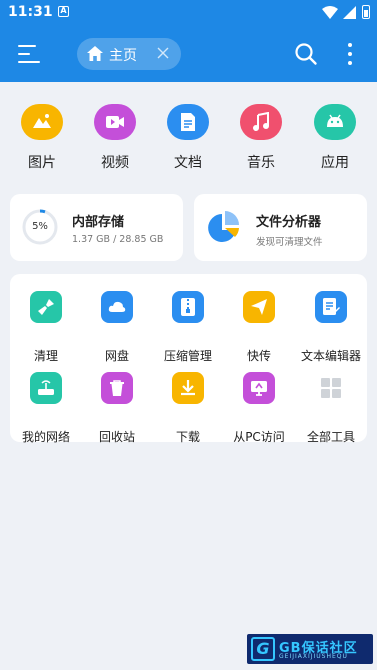  What do you see at coordinates (188, 307) in the screenshot?
I see `zip-icon` at bounding box center [188, 307].